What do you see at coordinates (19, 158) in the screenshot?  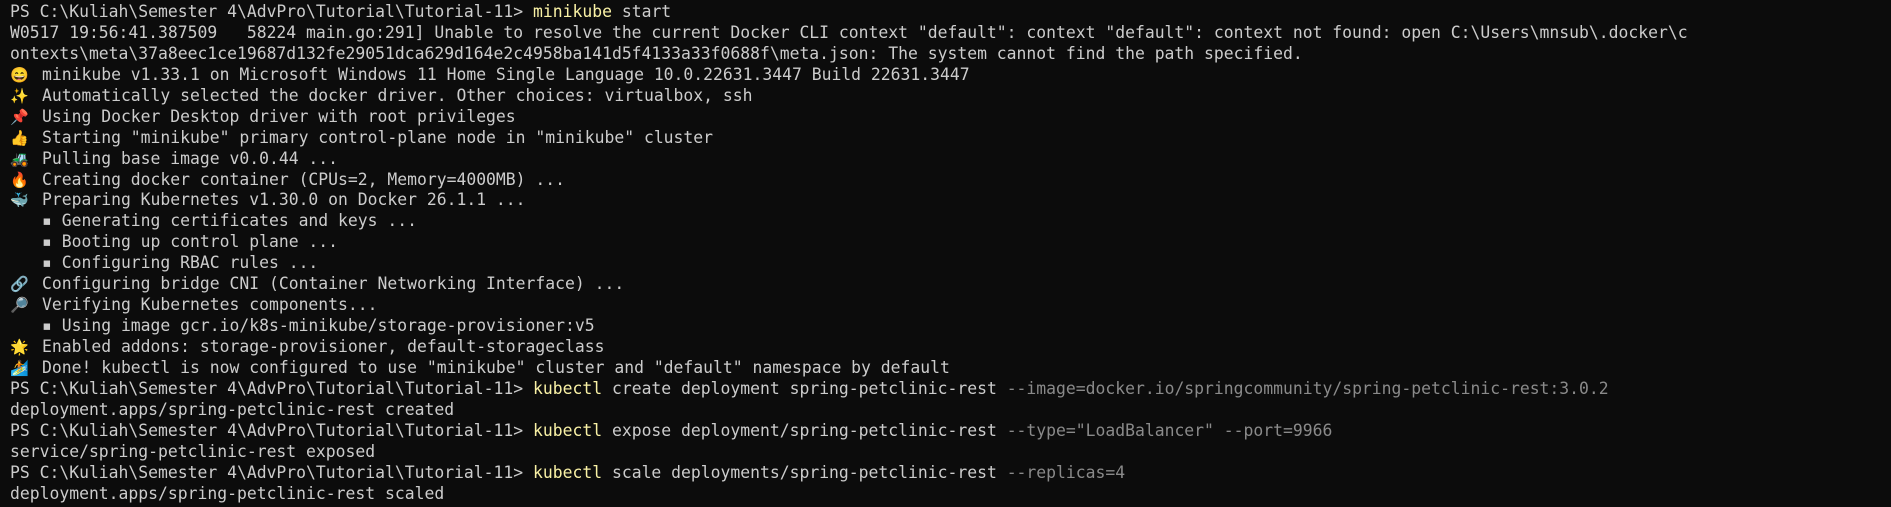 I see `tractor-icon: 🚜` at bounding box center [19, 158].